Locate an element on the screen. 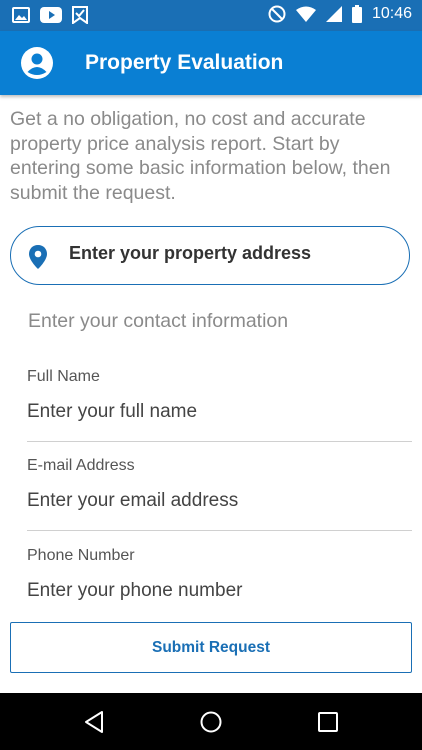 The height and width of the screenshot is (750, 422). full-name-label: Full Name is located at coordinates (63, 376).